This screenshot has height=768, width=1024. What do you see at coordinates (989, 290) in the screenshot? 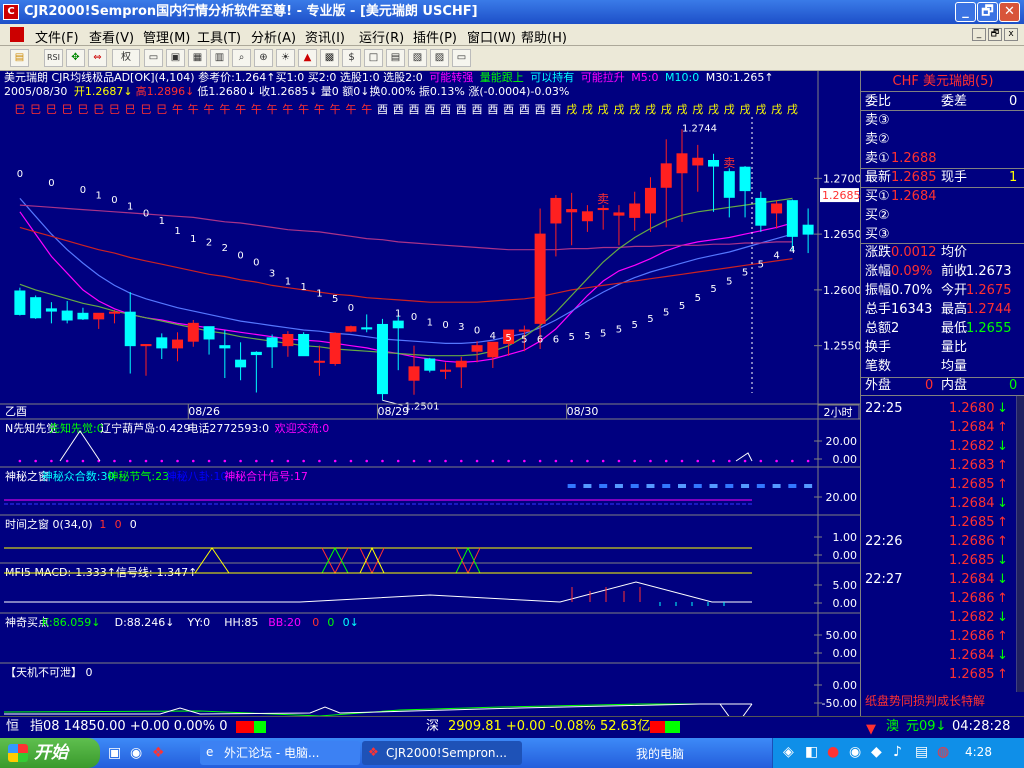
I see `stat-value-2: 1.2675` at bounding box center [989, 290].